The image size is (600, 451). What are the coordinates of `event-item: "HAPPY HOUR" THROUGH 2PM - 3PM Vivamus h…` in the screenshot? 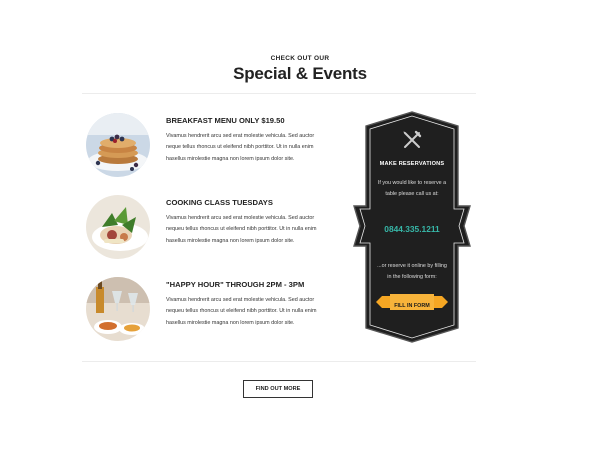 It's located at (206, 312).